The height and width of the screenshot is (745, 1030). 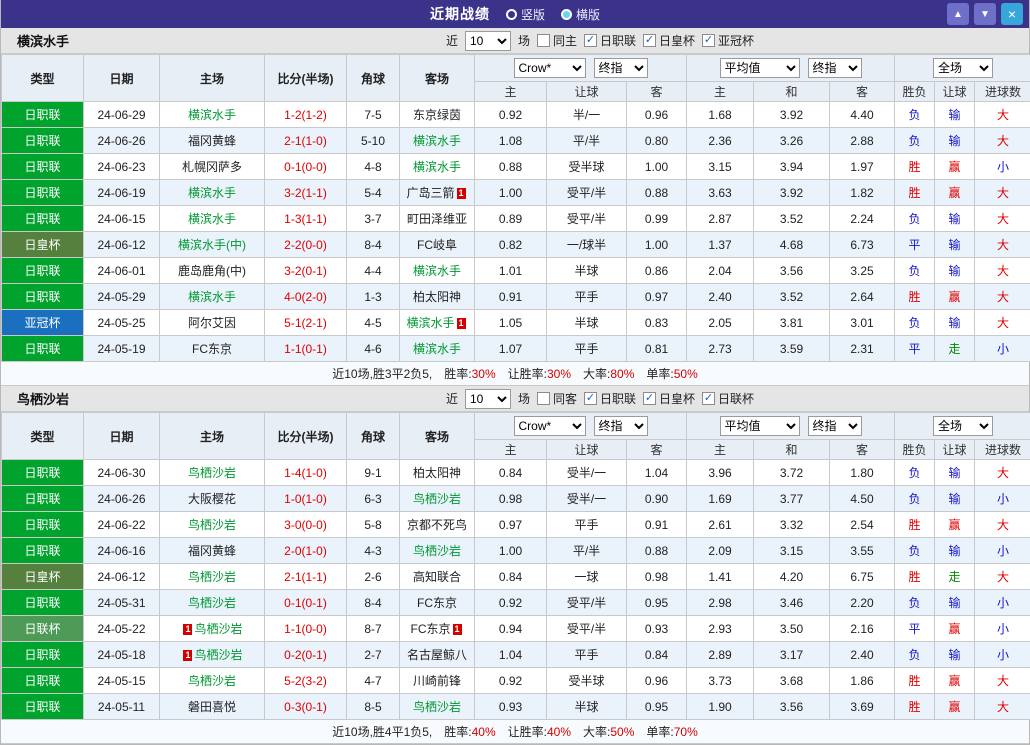 What do you see at coordinates (580, 14) in the screenshot?
I see `radio-horizontal-layout: 横版` at bounding box center [580, 14].